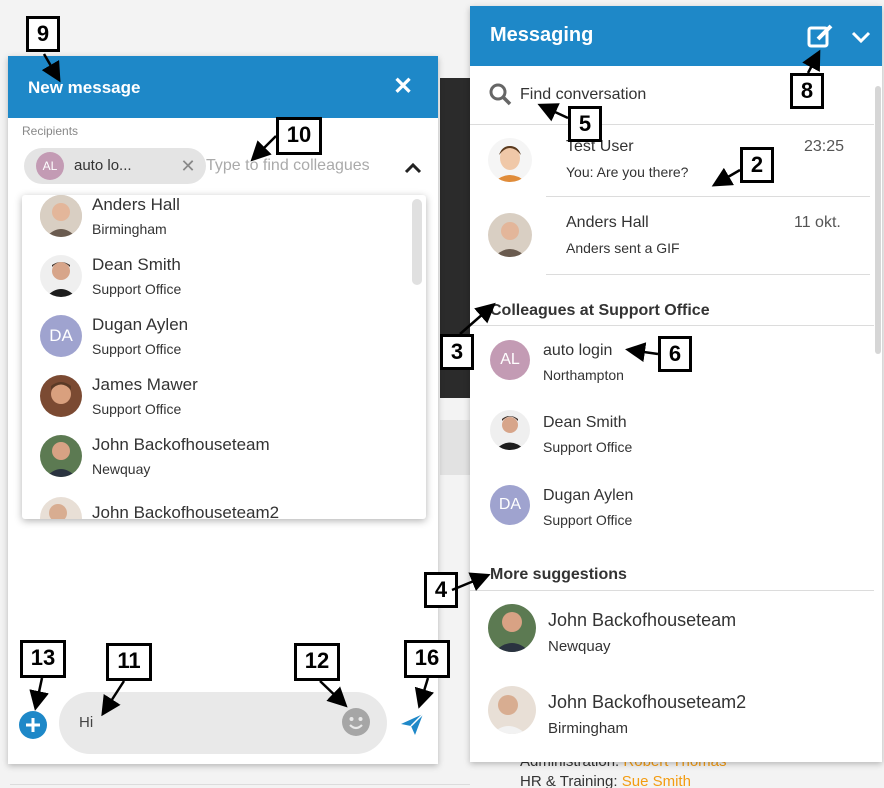 This screenshot has height=788, width=884. Describe the element at coordinates (186, 511) in the screenshot. I see `dropdown-item-name: John Backofhouseteam2` at that location.